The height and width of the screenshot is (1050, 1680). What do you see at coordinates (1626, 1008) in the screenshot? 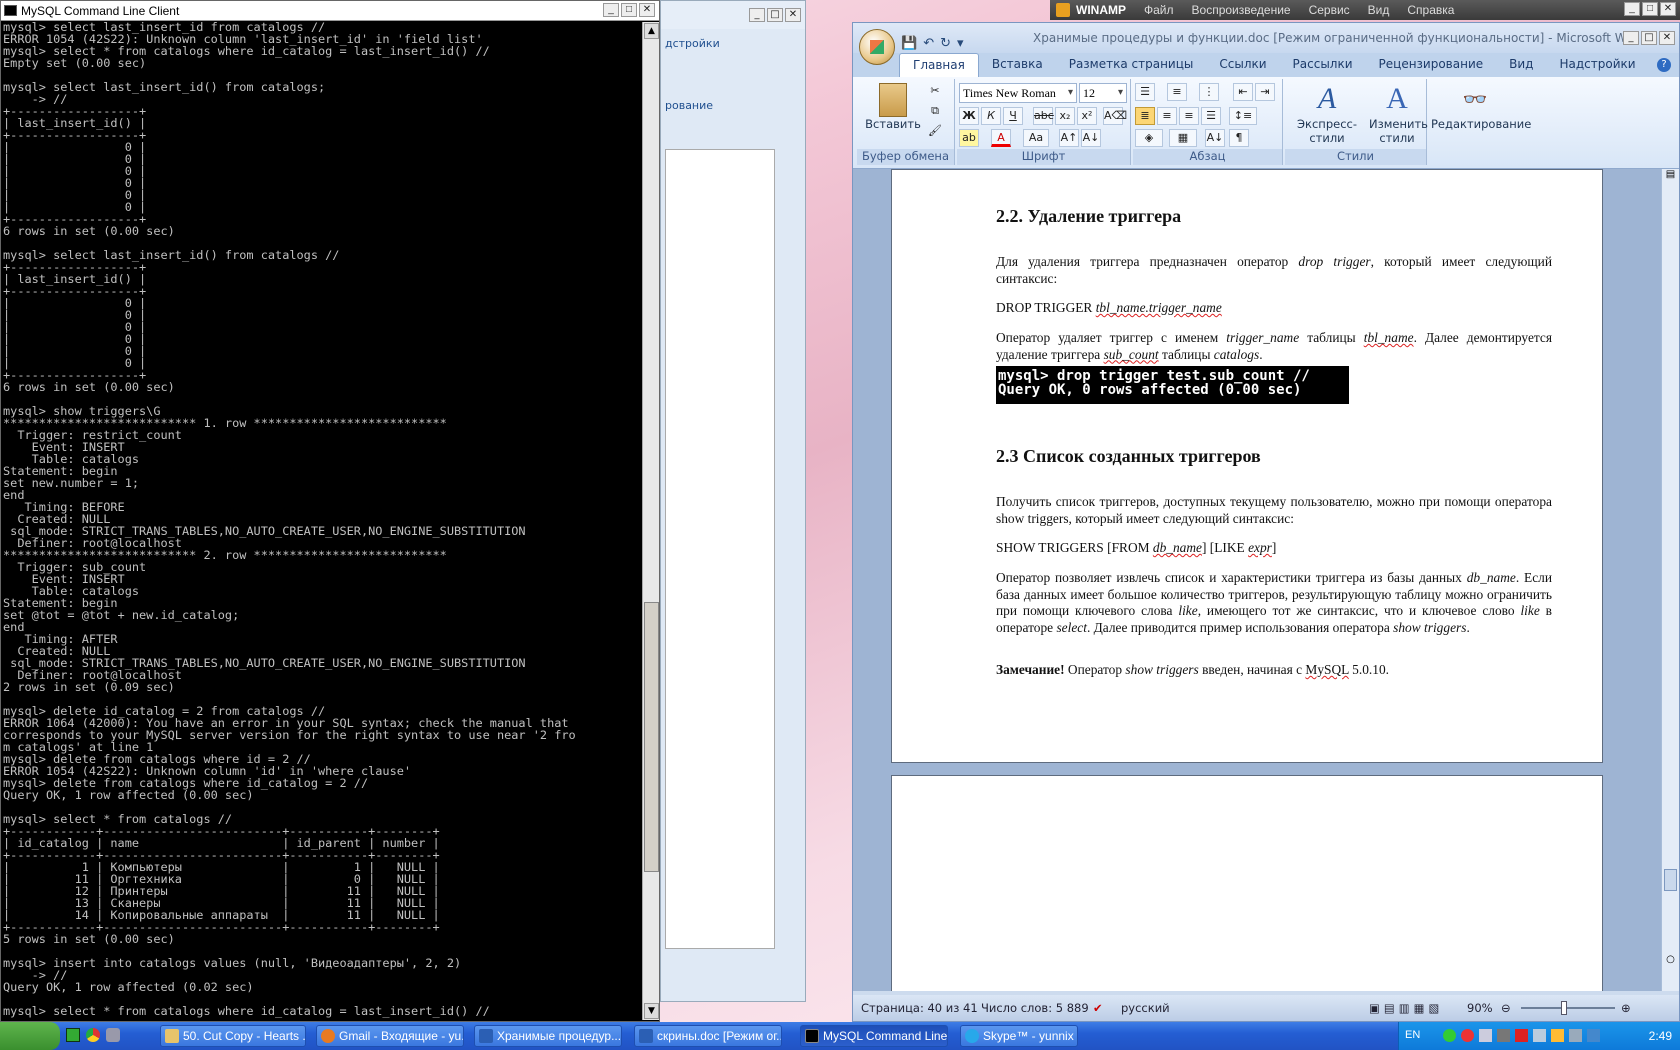
I see `zoom-in-icon: ⊕` at bounding box center [1626, 1008].